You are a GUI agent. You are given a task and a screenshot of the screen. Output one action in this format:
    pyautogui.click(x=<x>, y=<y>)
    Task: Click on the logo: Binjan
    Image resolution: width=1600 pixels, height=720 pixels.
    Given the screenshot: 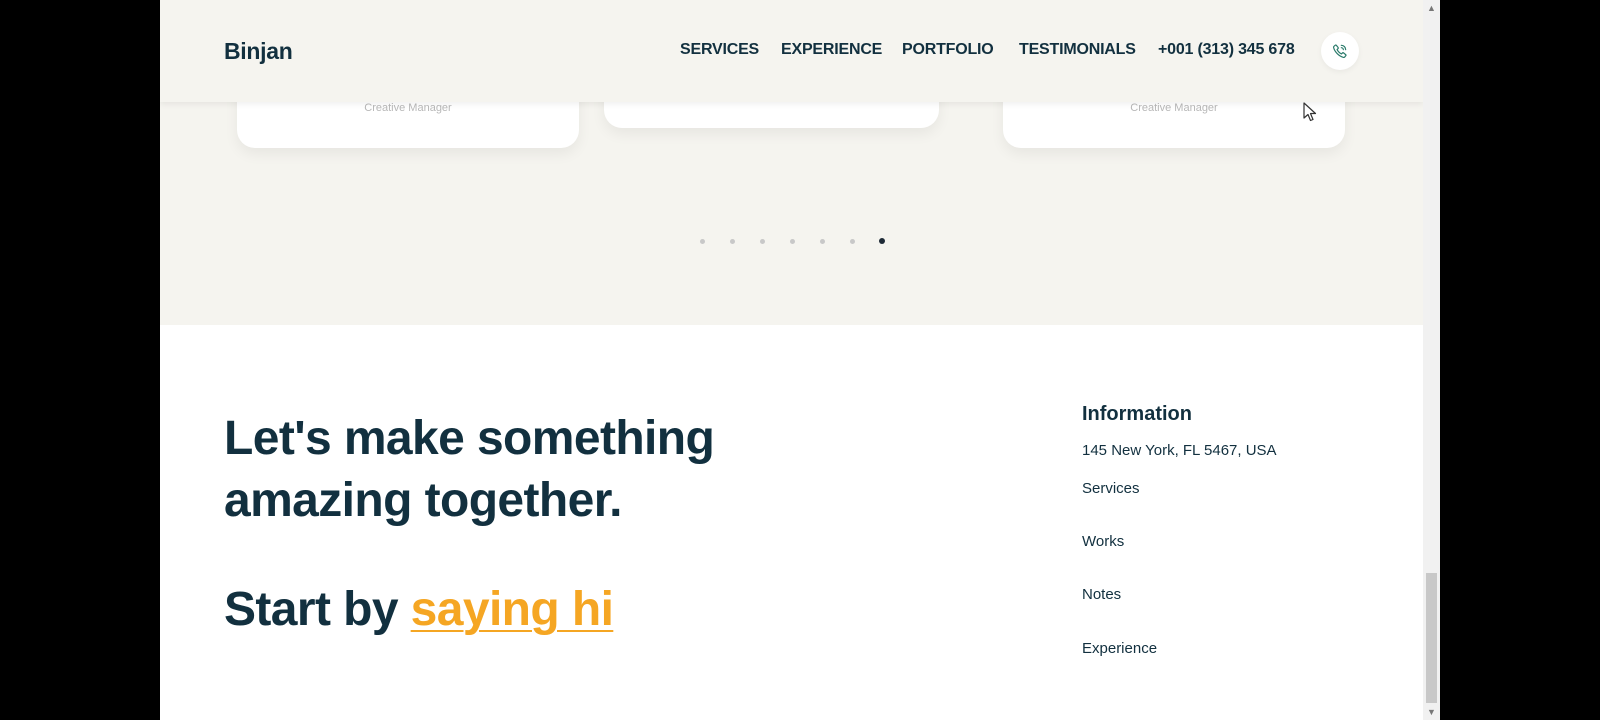 What is the action you would take?
    pyautogui.click(x=258, y=51)
    